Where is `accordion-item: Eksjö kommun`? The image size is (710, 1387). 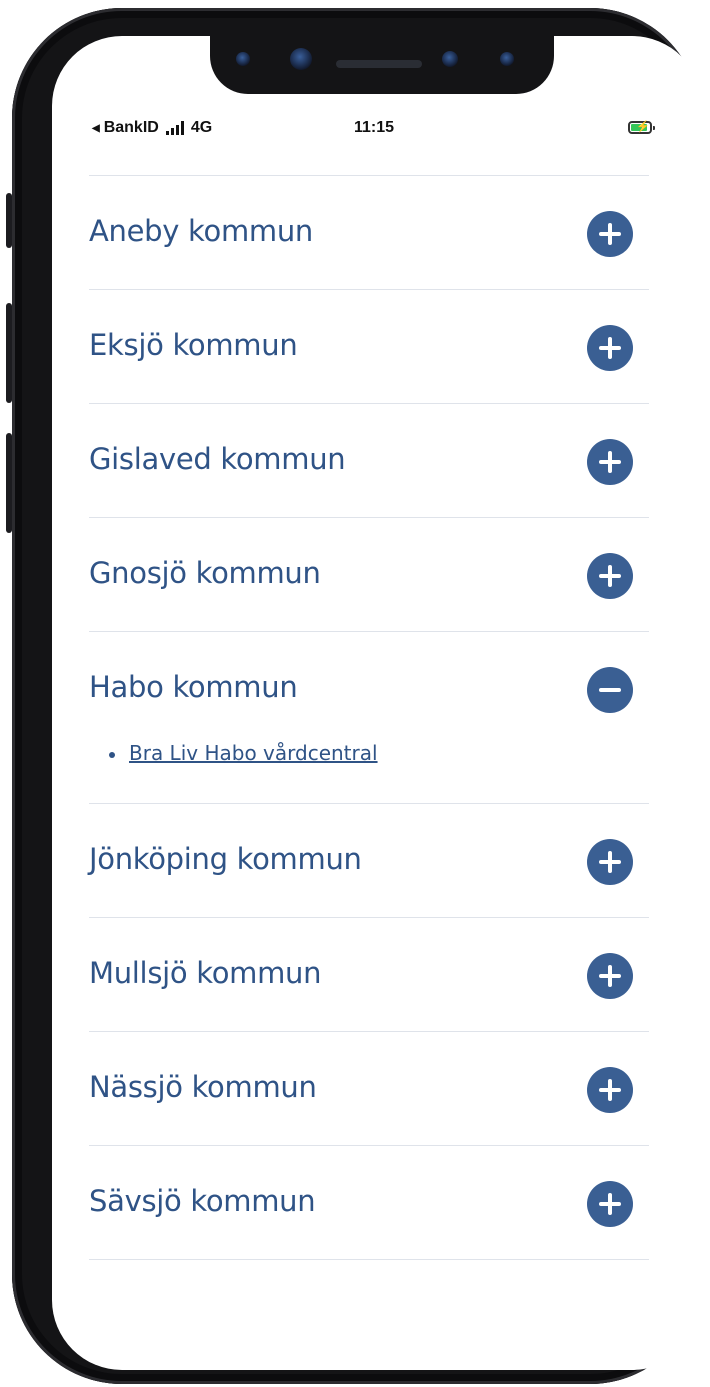 accordion-item: Eksjö kommun is located at coordinates (369, 346).